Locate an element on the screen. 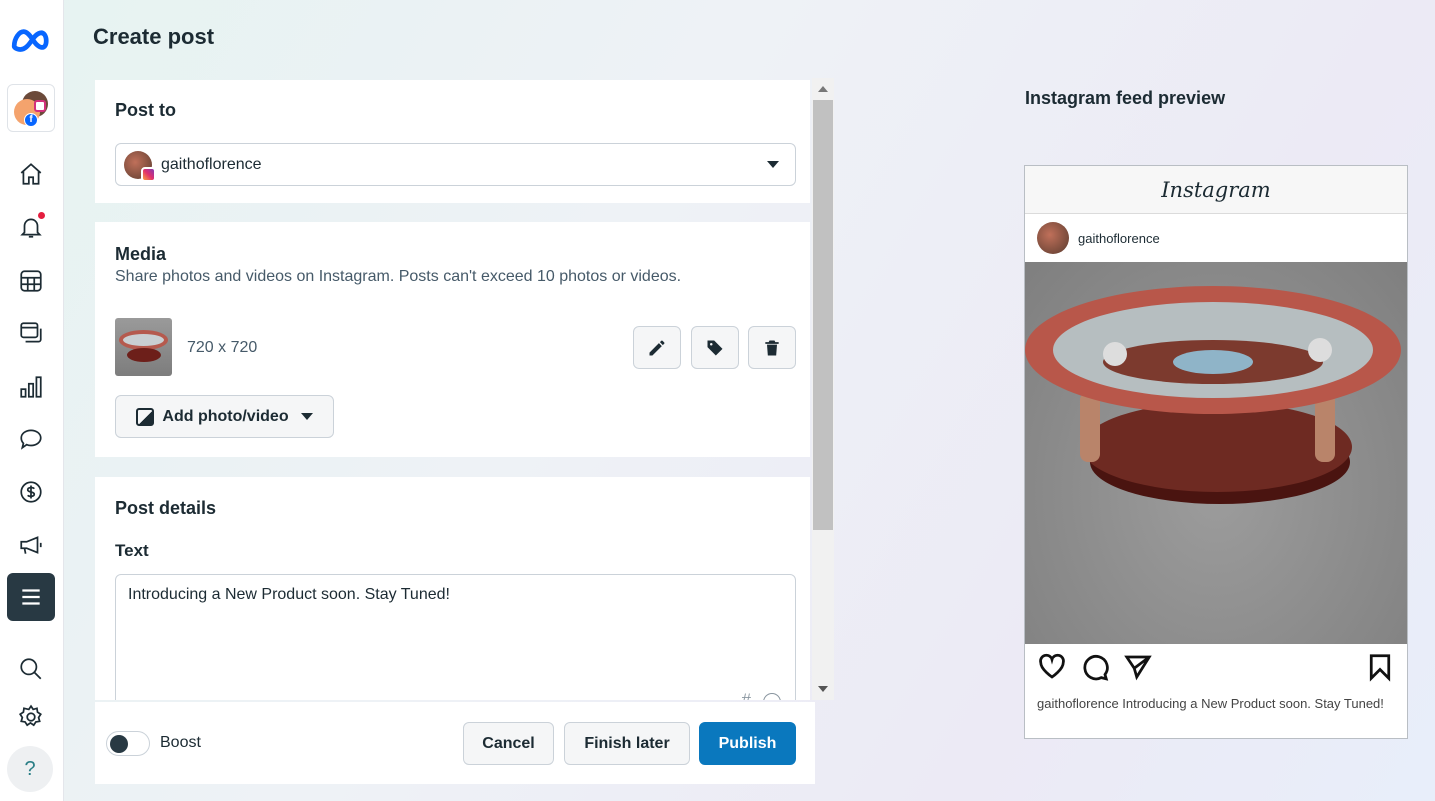 The image size is (1435, 801). cancel-button: Cancel is located at coordinates (508, 743).